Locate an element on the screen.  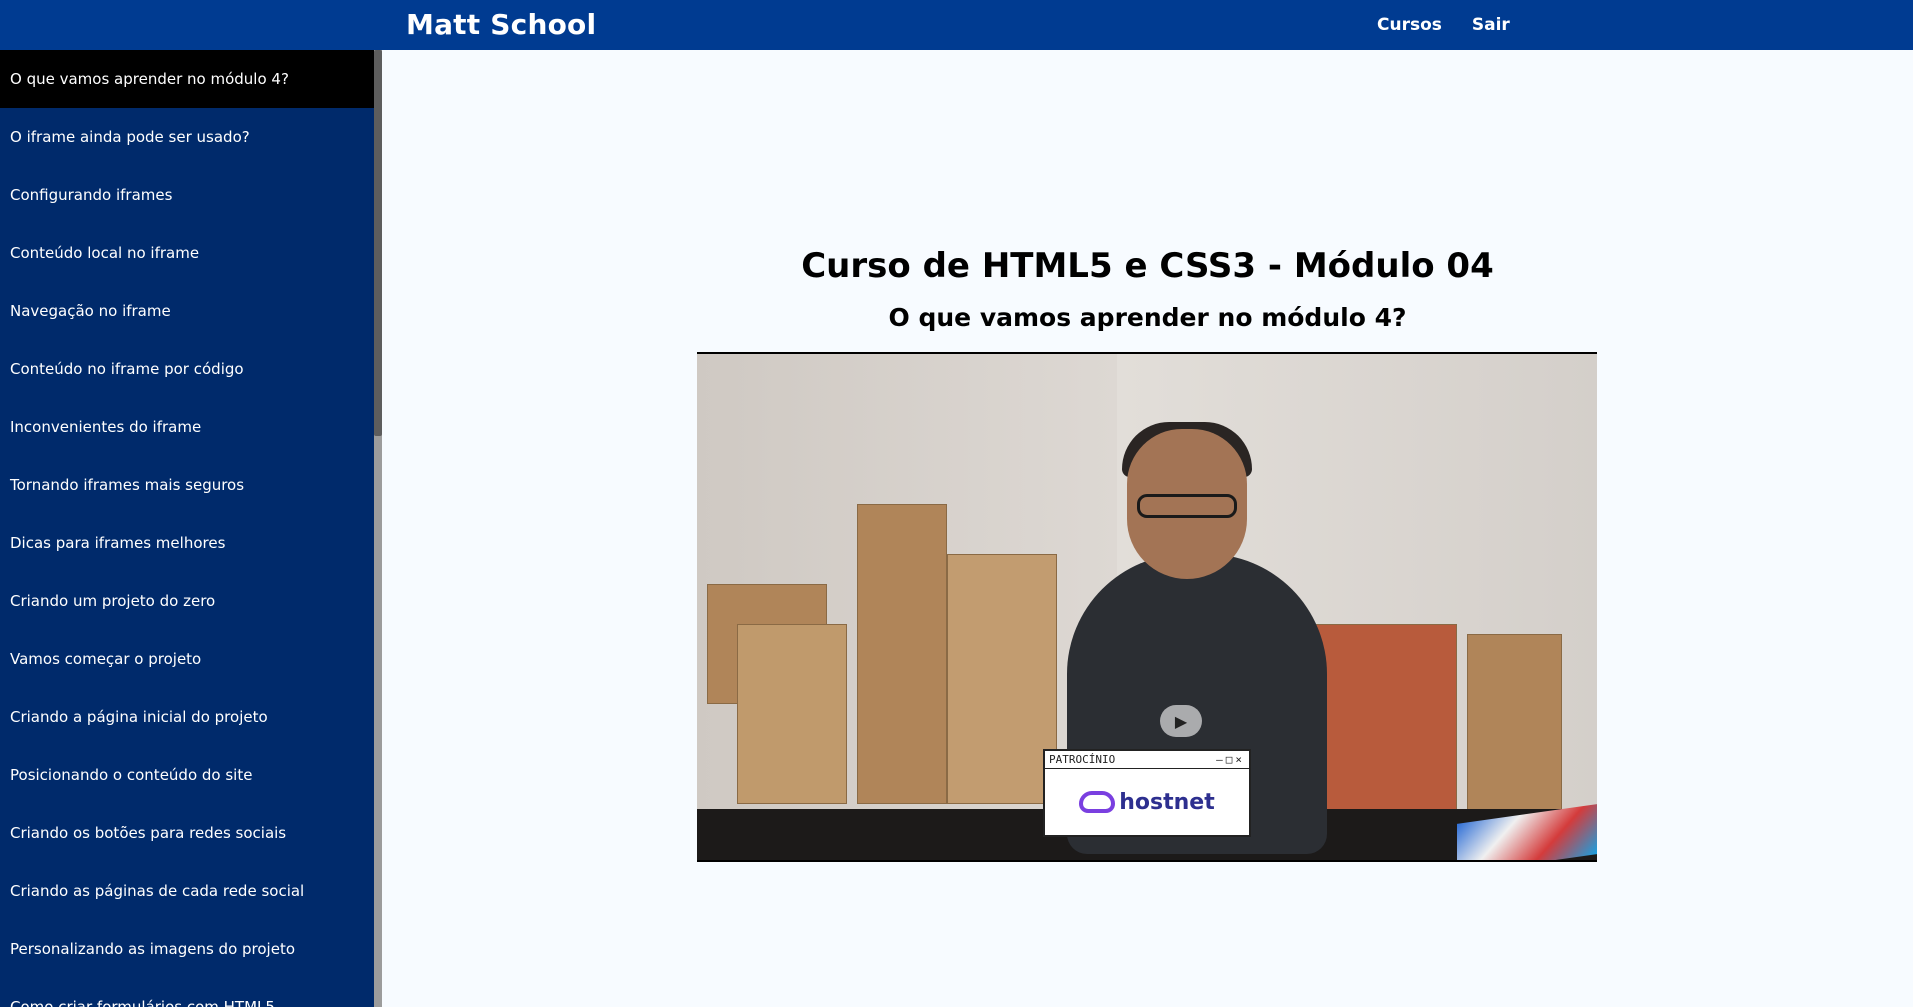
sidebar-item-lesson-14: Criando os botões para redes sociais is located at coordinates (187, 833).